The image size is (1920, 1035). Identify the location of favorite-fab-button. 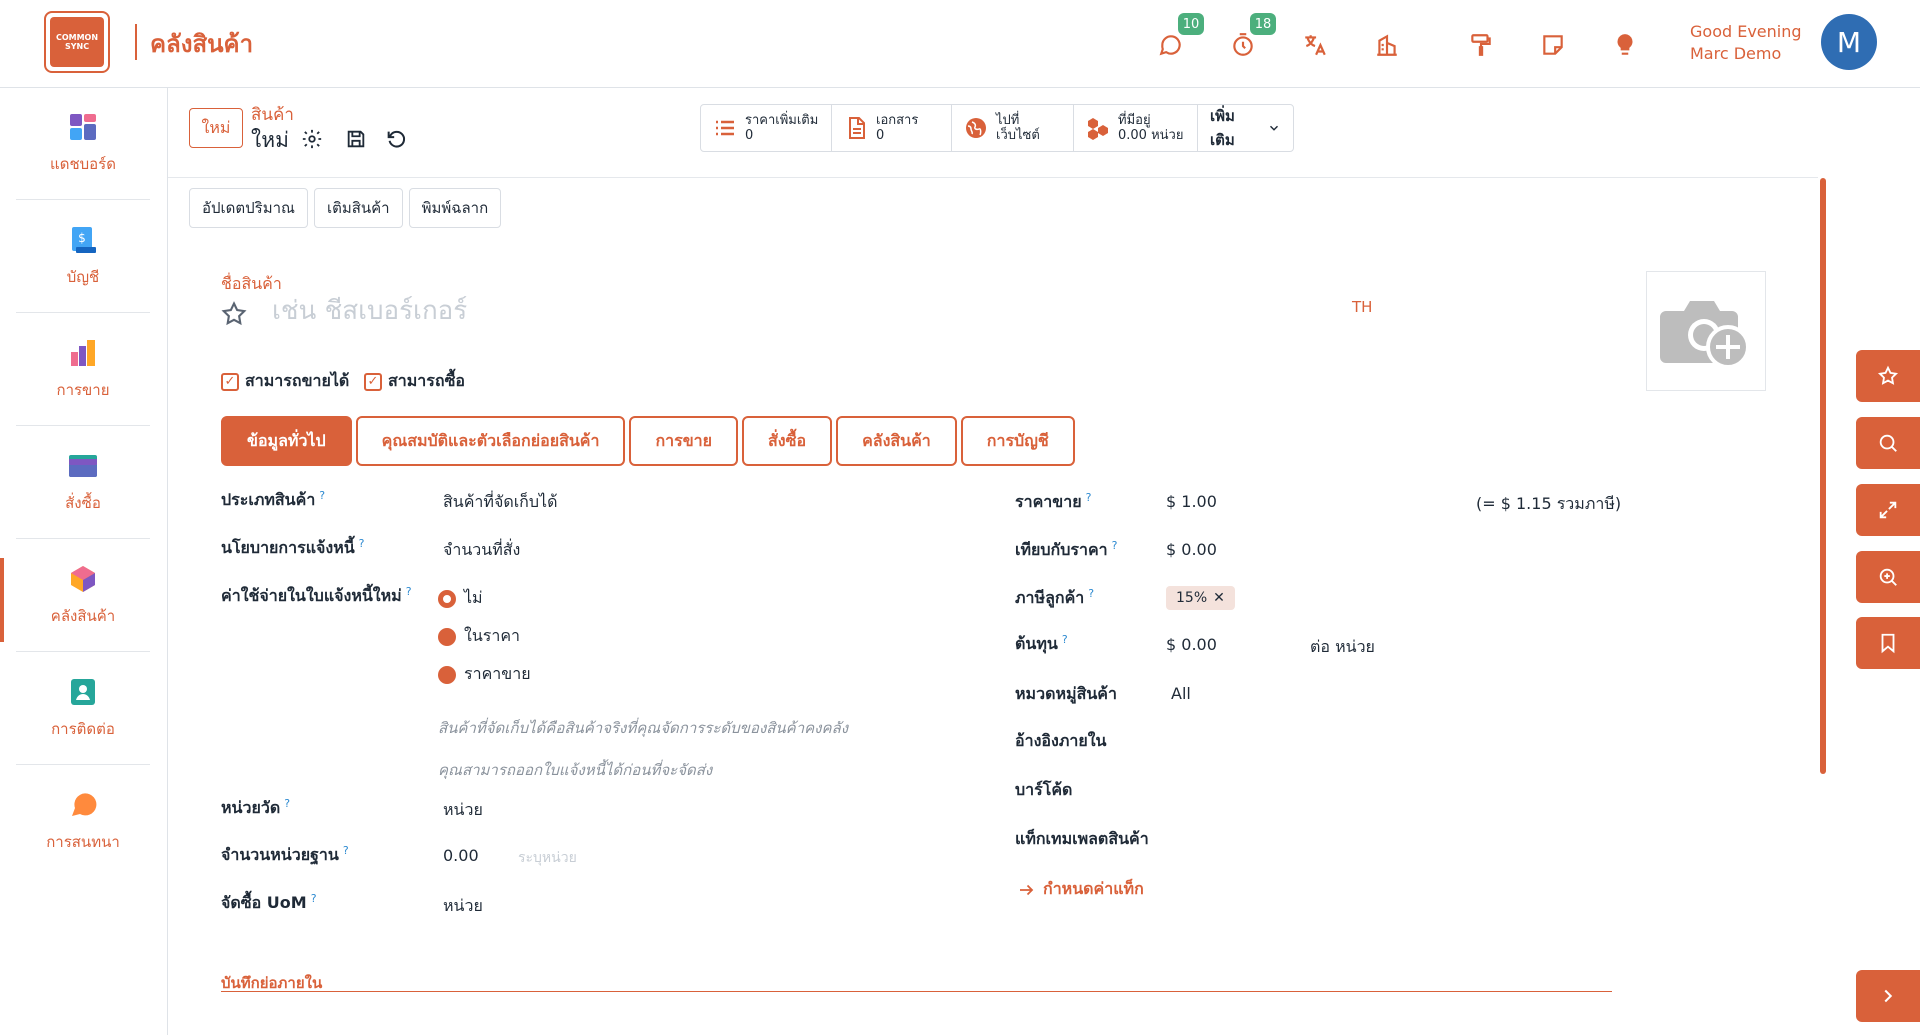
(1888, 376).